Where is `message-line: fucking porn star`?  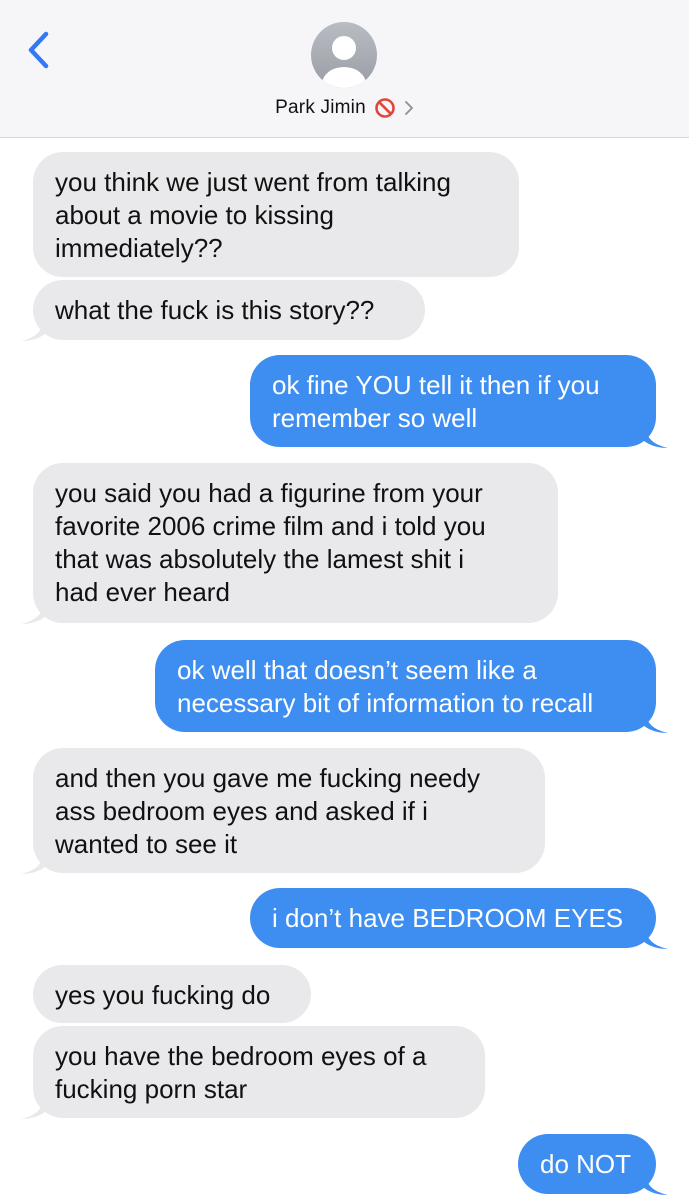
message-line: fucking porn star is located at coordinates (151, 1089).